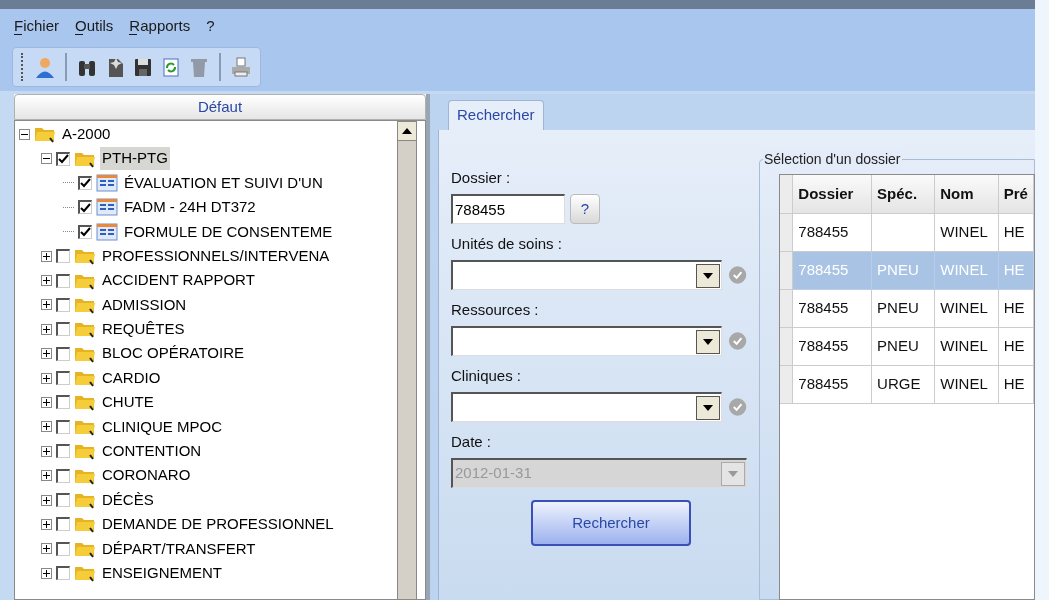  What do you see at coordinates (216, 256) in the screenshot?
I see `tree-item: PROFESSIONNELS/INTERVENA` at bounding box center [216, 256].